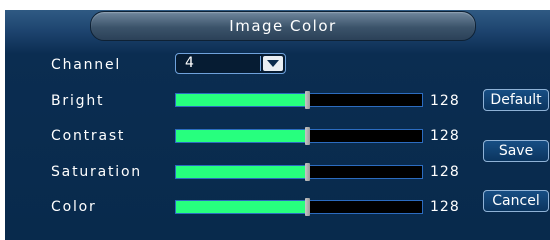 The height and width of the screenshot is (240, 550). Describe the element at coordinates (307, 207) in the screenshot. I see `color-slider-thumb` at that location.